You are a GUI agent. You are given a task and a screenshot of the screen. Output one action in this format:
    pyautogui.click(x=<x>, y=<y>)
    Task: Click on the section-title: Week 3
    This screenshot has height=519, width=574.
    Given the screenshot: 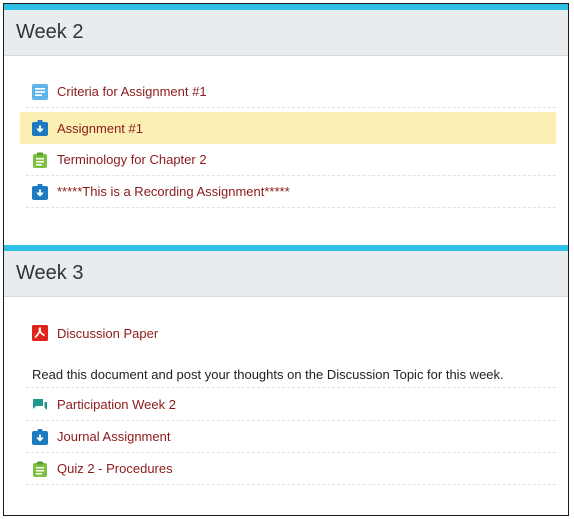 What is the action you would take?
    pyautogui.click(x=50, y=273)
    